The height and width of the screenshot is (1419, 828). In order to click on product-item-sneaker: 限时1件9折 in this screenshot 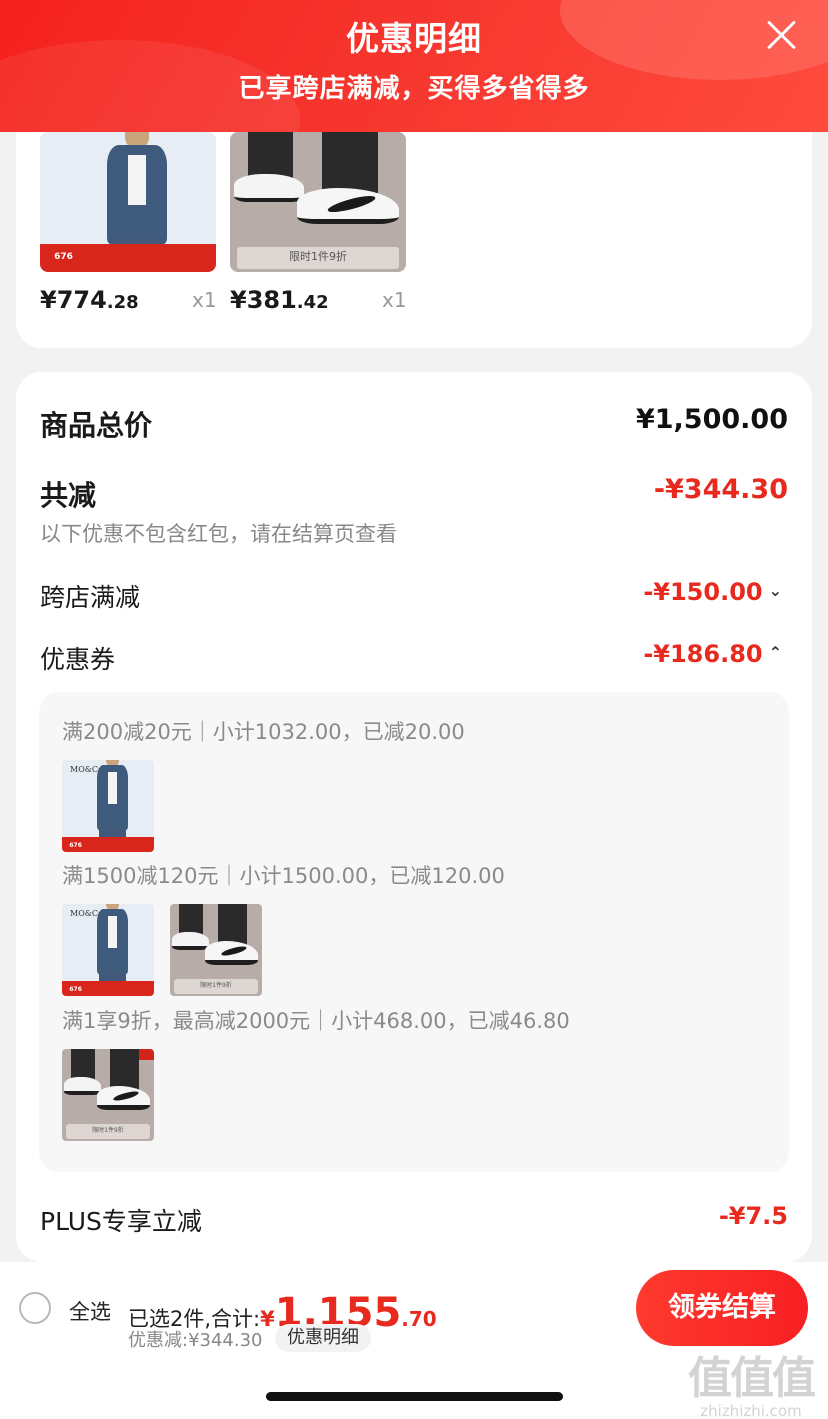, I will do `click(318, 202)`.